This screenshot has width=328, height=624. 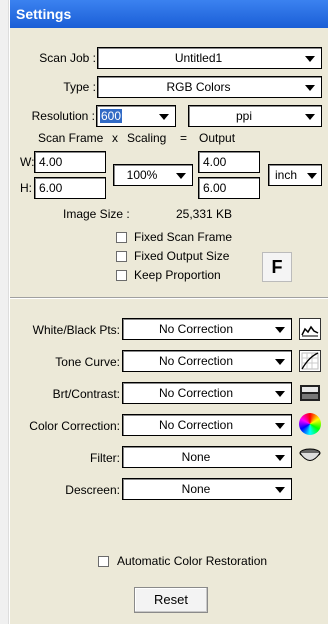 I want to click on color-correction-dropdown: No Correction, so click(x=207, y=425).